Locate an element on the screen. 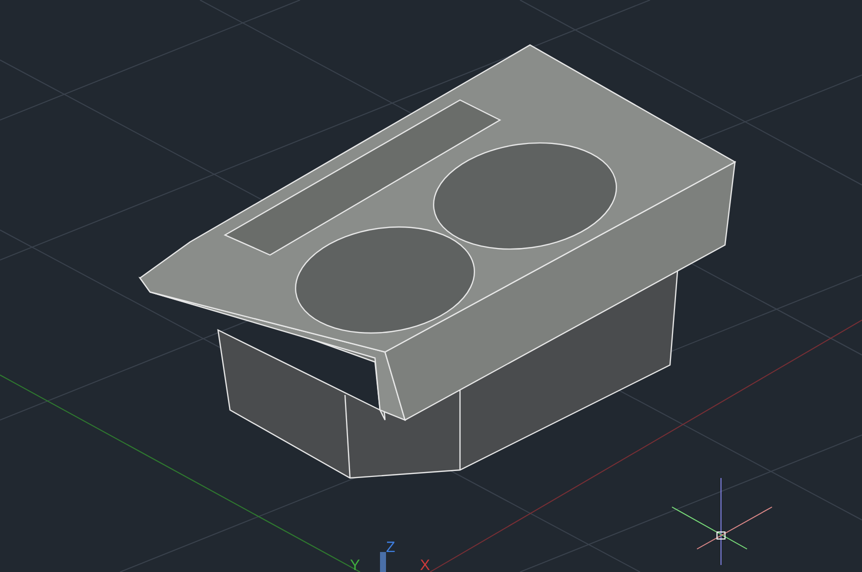  axis-label: X is located at coordinates (425, 564).